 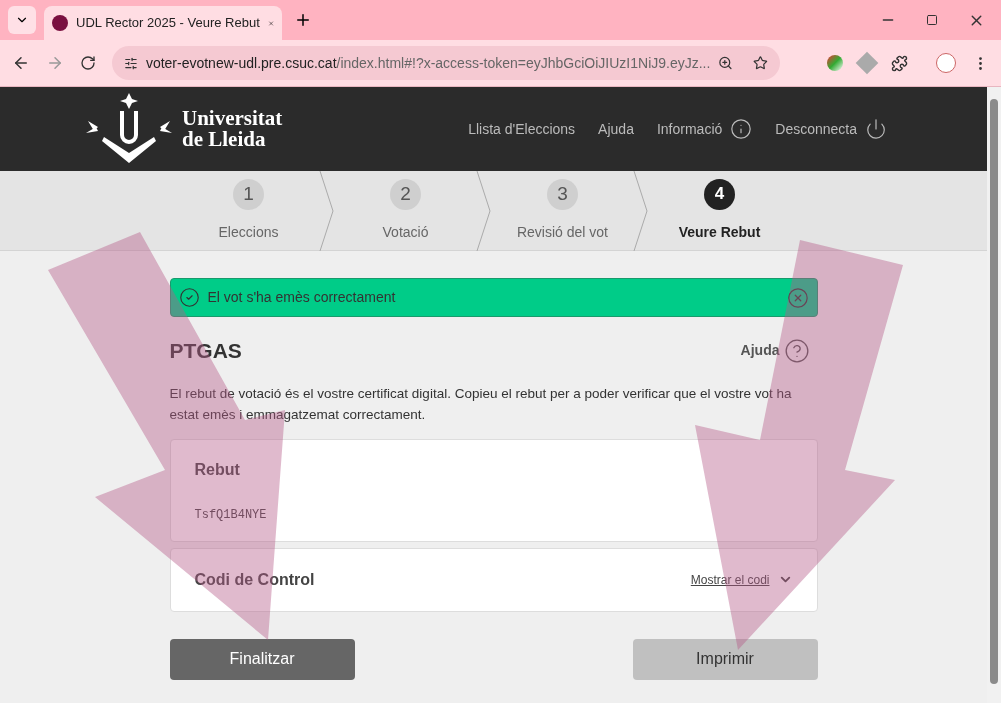 I want to click on show-code-link: Mostrar el codi, so click(x=741, y=579).